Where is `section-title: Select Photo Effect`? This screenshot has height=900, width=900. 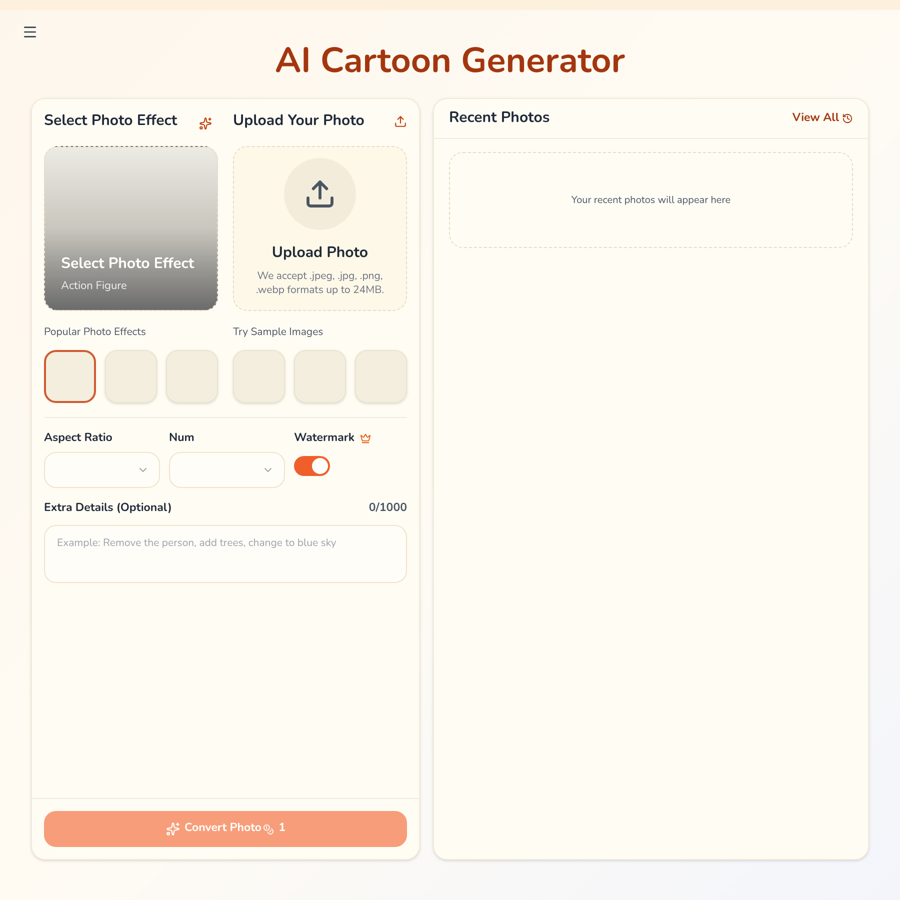 section-title: Select Photo Effect is located at coordinates (111, 121).